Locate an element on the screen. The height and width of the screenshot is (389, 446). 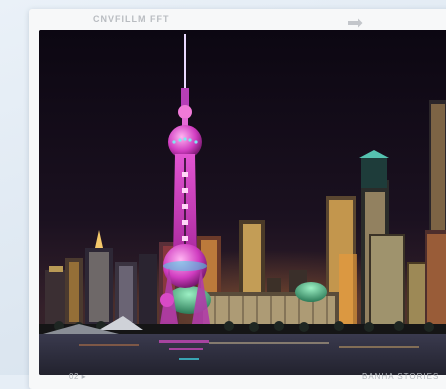
photo-index: 02 ▸ is located at coordinates (78, 376).